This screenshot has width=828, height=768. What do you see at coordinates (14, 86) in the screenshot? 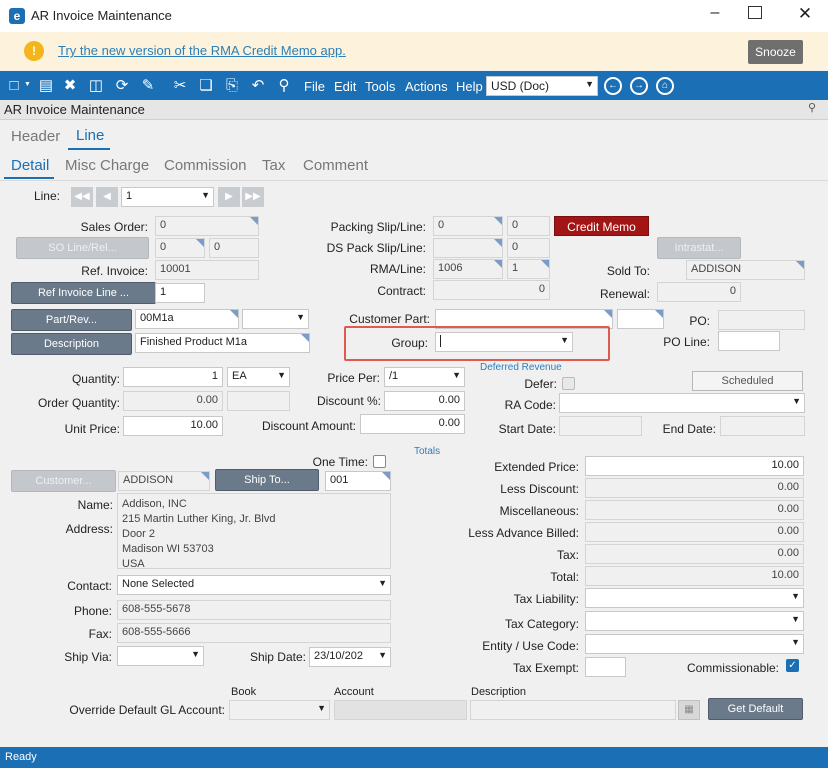
I see `new-icon: □` at bounding box center [14, 86].